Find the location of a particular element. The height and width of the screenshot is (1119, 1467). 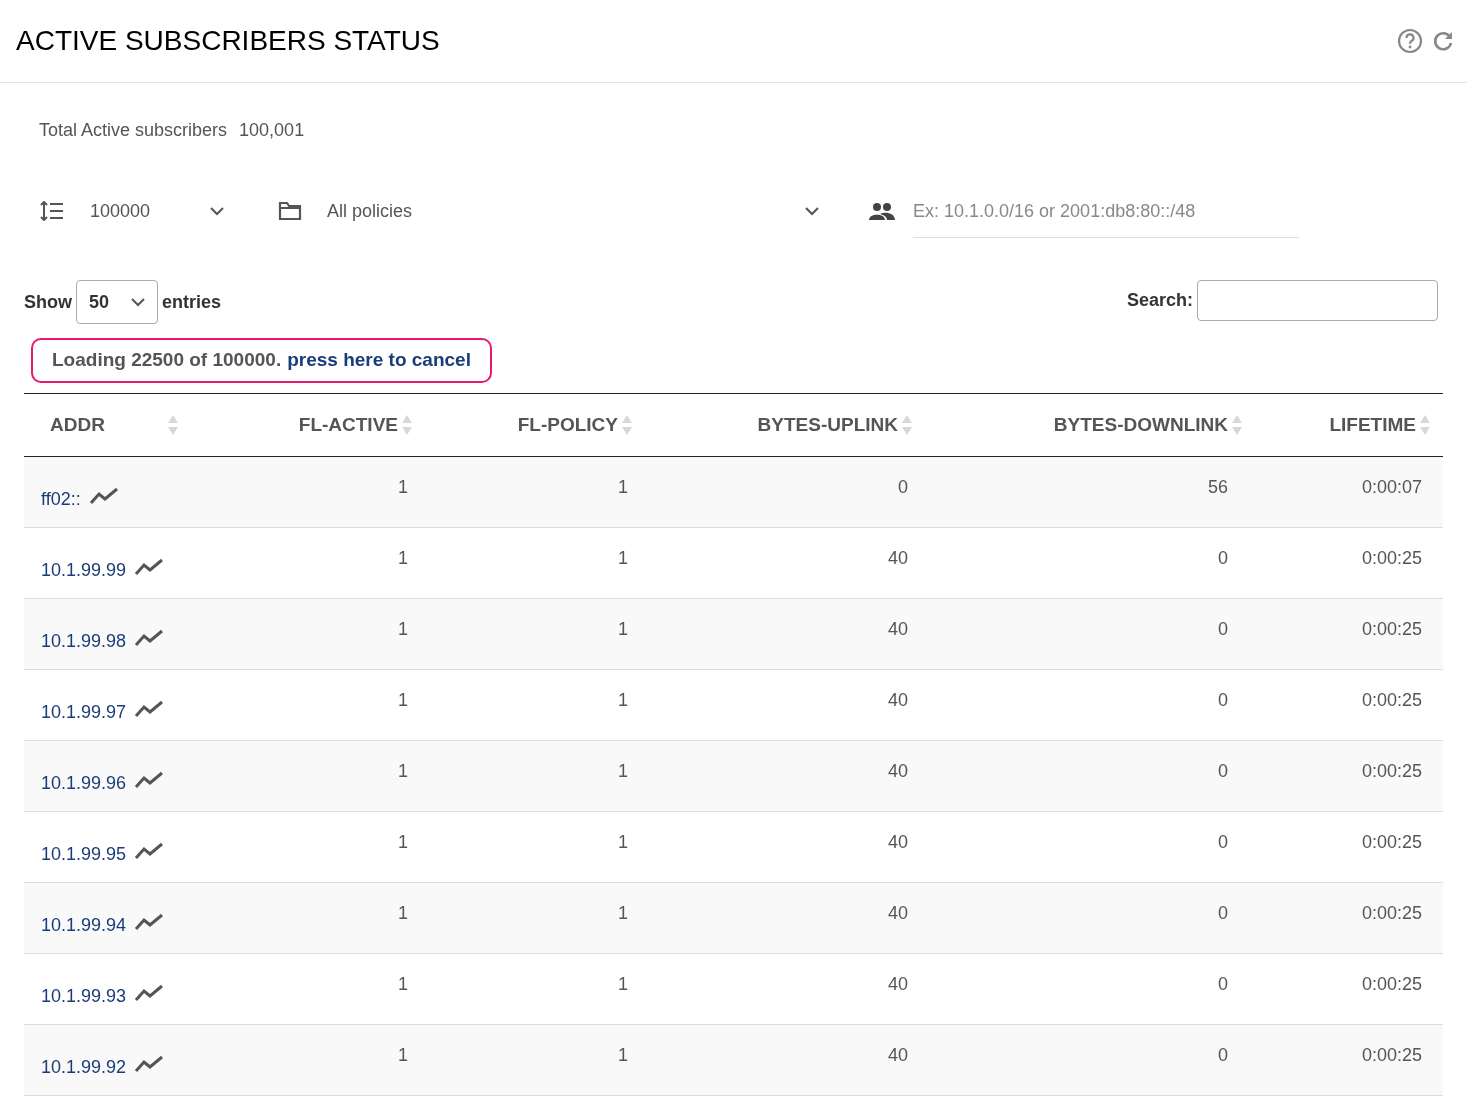

address-link: 10.1.99.94 is located at coordinates (84, 925).